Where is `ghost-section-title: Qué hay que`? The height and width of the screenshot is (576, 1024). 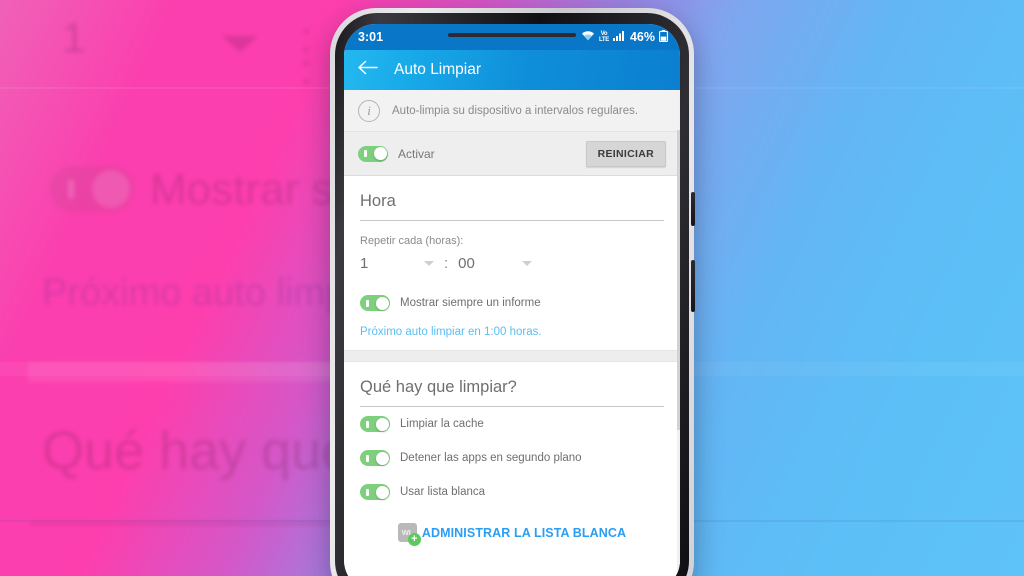
ghost-section-title: Qué hay que is located at coordinates (197, 451).